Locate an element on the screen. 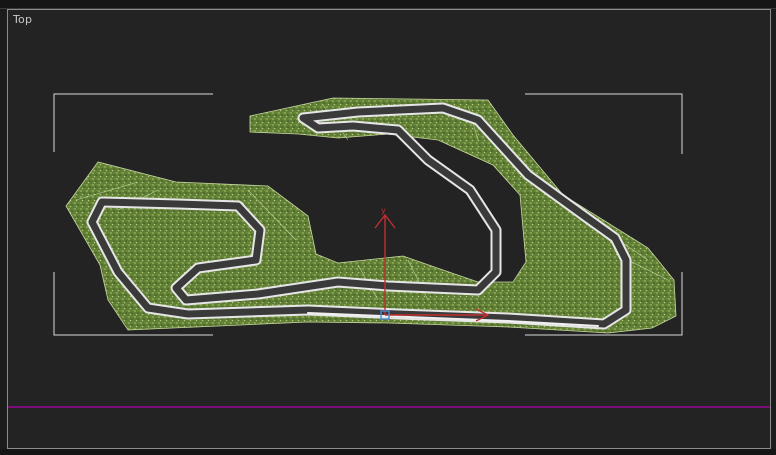  bottom-status-strip is located at coordinates (388, 452).